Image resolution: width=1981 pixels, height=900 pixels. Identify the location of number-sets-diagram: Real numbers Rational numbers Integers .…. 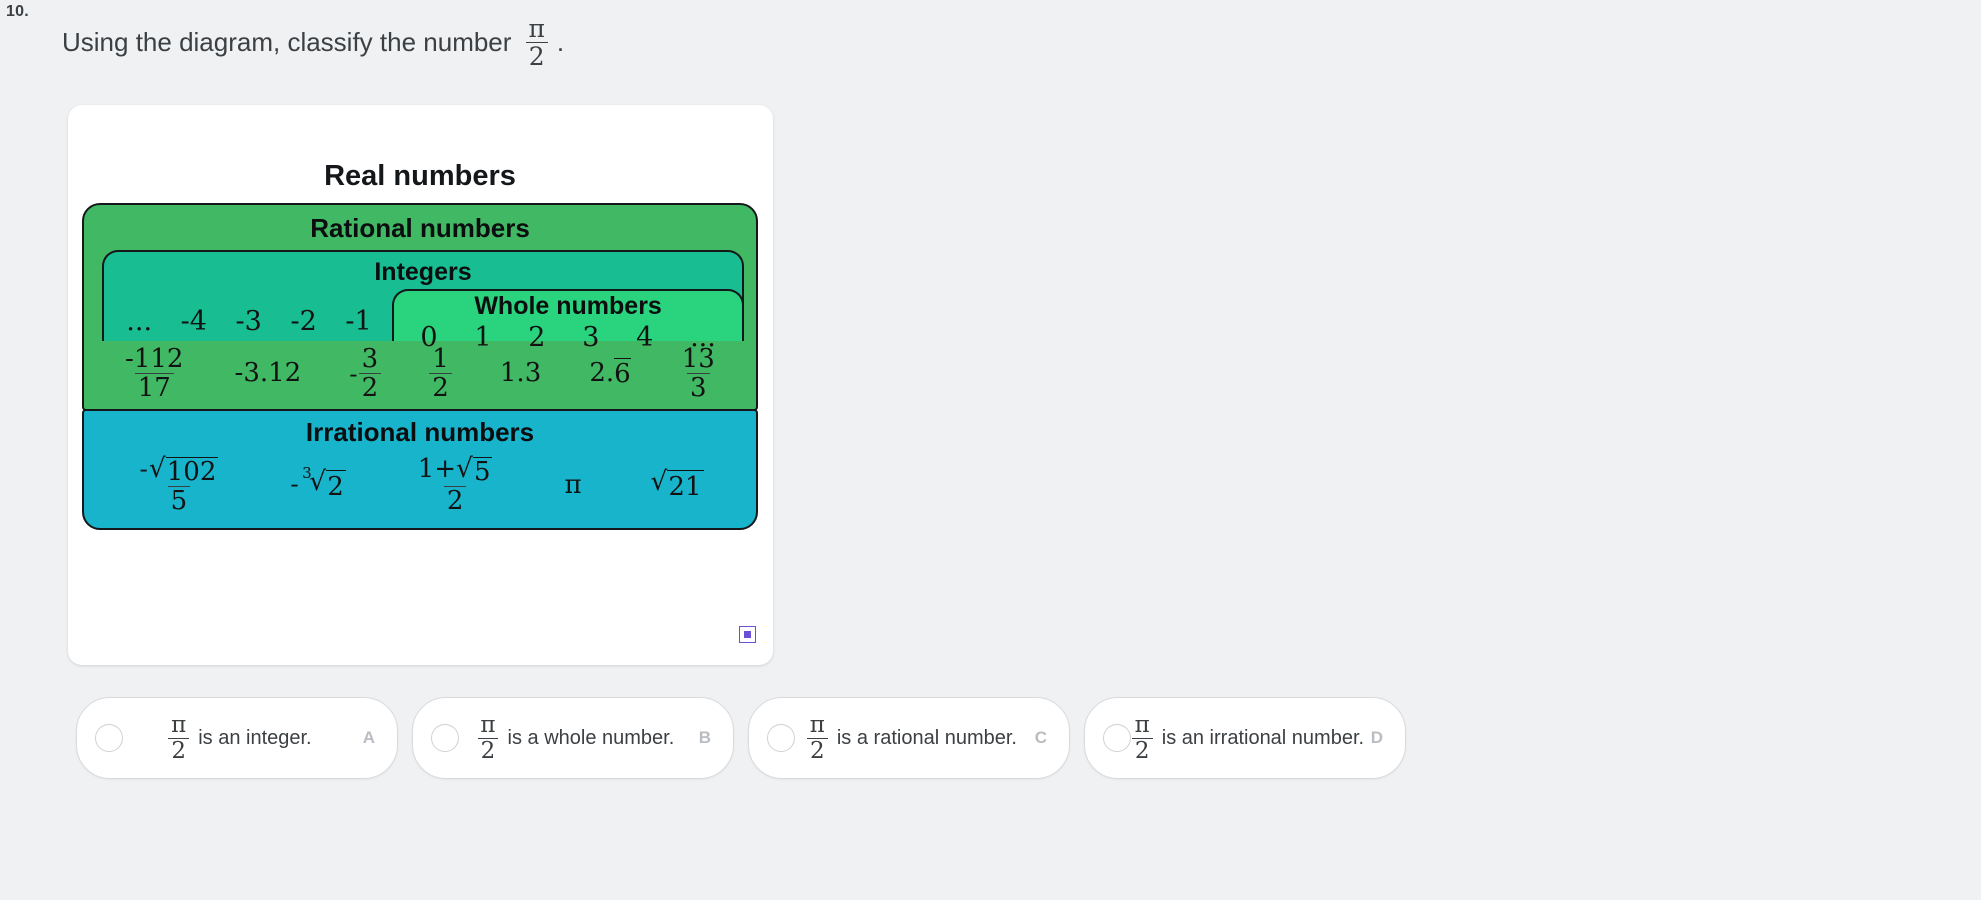
(420, 345).